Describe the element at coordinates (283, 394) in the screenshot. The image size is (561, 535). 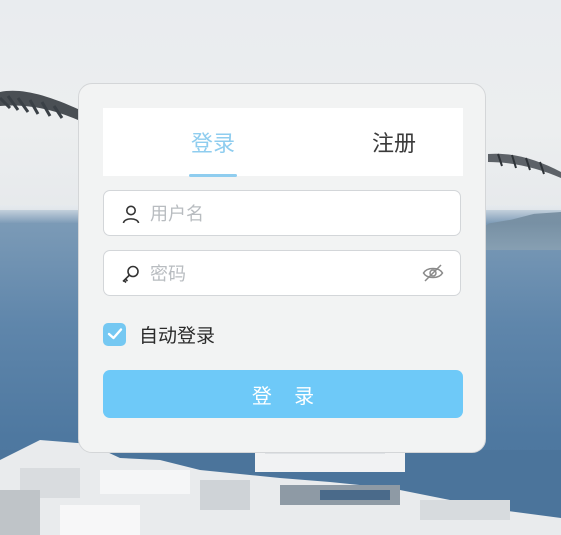
I see `login-button: 登 录` at that location.